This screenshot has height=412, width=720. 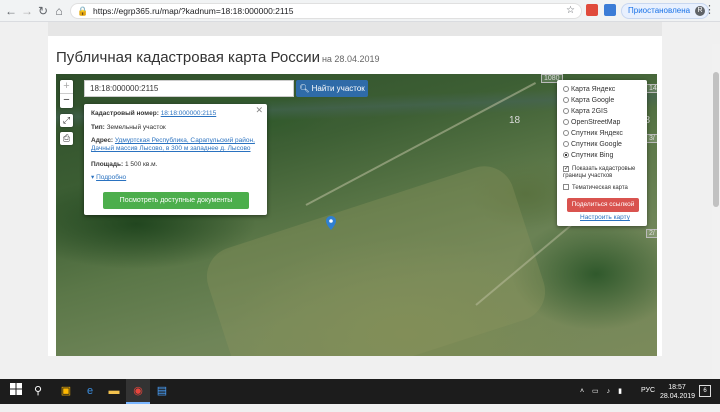 I want to click on scrollbar-thumb, so click(x=716, y=139).